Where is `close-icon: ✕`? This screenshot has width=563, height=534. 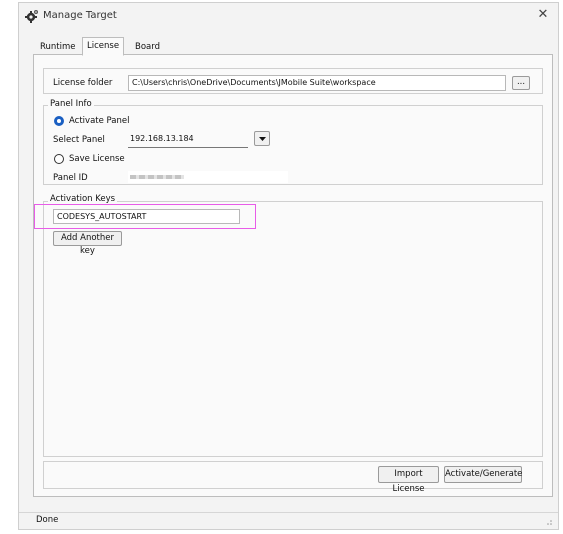 close-icon: ✕ is located at coordinates (543, 14).